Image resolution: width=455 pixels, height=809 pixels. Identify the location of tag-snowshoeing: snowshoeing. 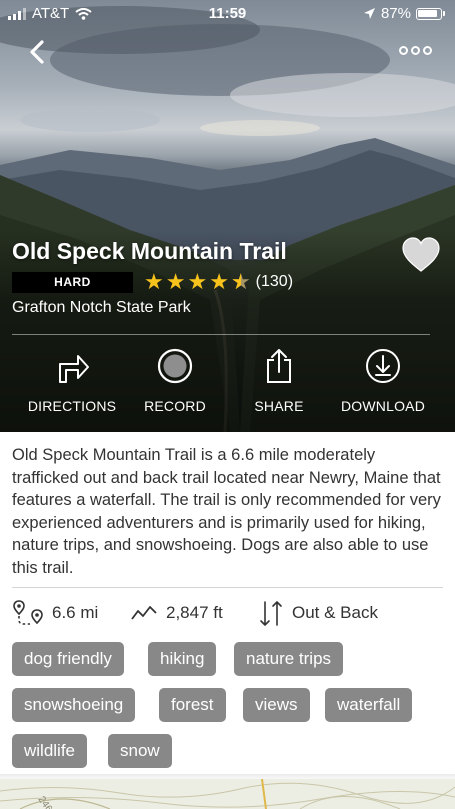
(74, 705).